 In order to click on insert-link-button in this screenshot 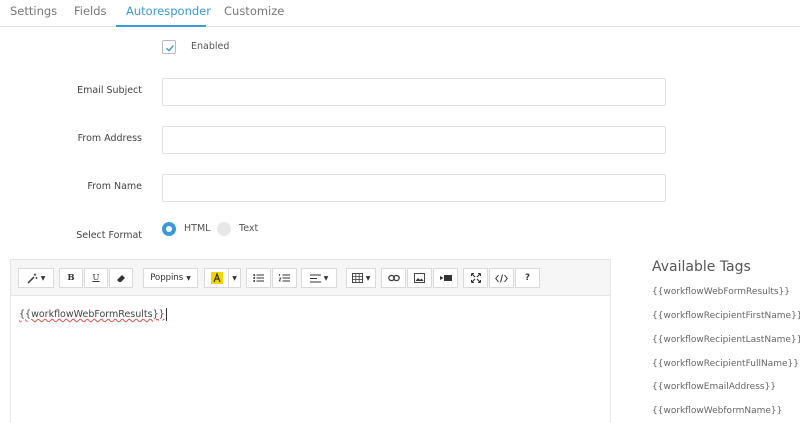, I will do `click(393, 278)`.